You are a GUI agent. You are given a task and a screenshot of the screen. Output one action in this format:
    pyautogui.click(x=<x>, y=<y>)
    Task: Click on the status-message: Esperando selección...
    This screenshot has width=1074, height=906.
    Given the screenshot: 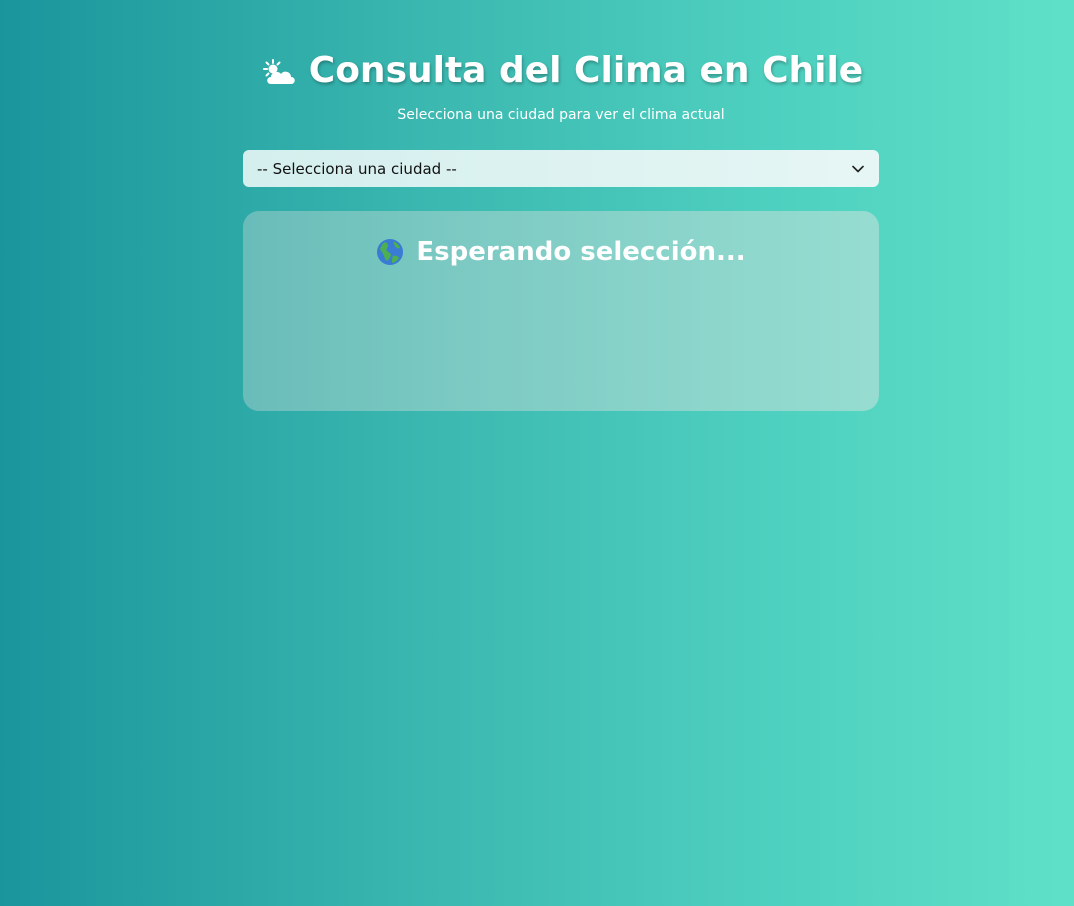 What is the action you would take?
    pyautogui.click(x=561, y=252)
    